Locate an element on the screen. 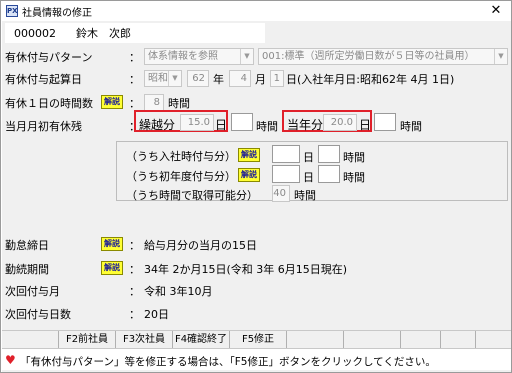  employee-name: 鈴木 次郎 is located at coordinates (165, 33).